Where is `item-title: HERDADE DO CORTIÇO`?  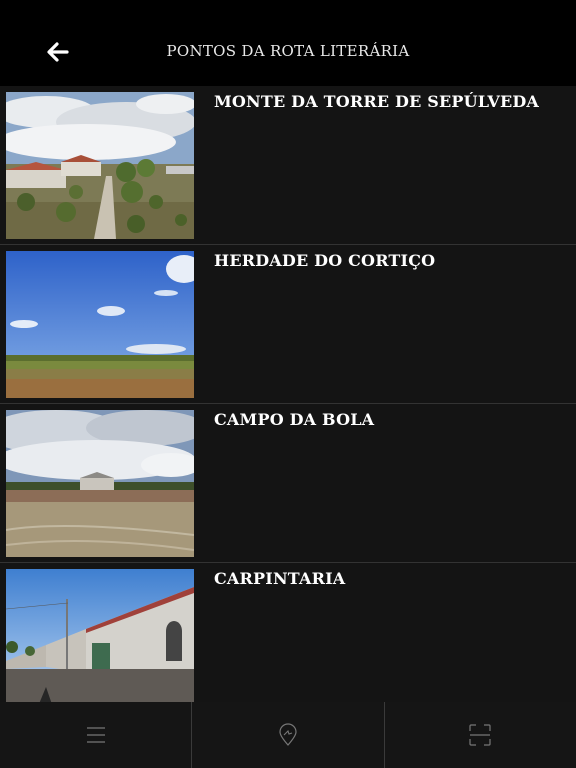
item-title: HERDADE DO CORTIÇO is located at coordinates (325, 260).